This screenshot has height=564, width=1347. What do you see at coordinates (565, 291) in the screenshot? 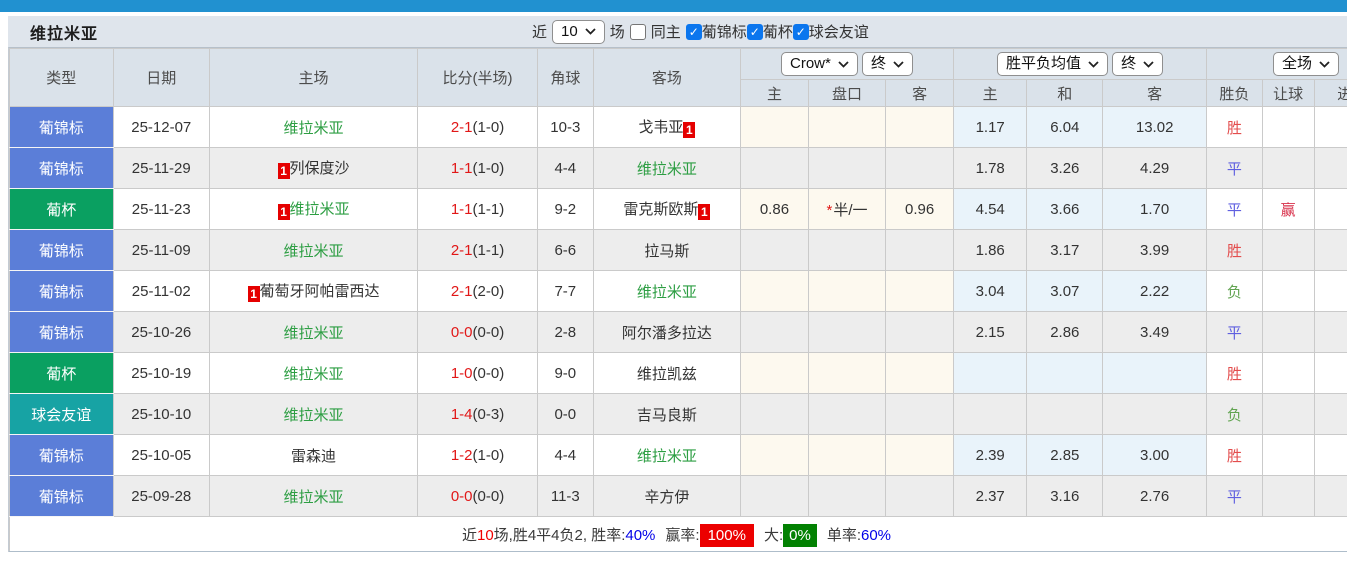
I see `corners: 7-7` at bounding box center [565, 291].